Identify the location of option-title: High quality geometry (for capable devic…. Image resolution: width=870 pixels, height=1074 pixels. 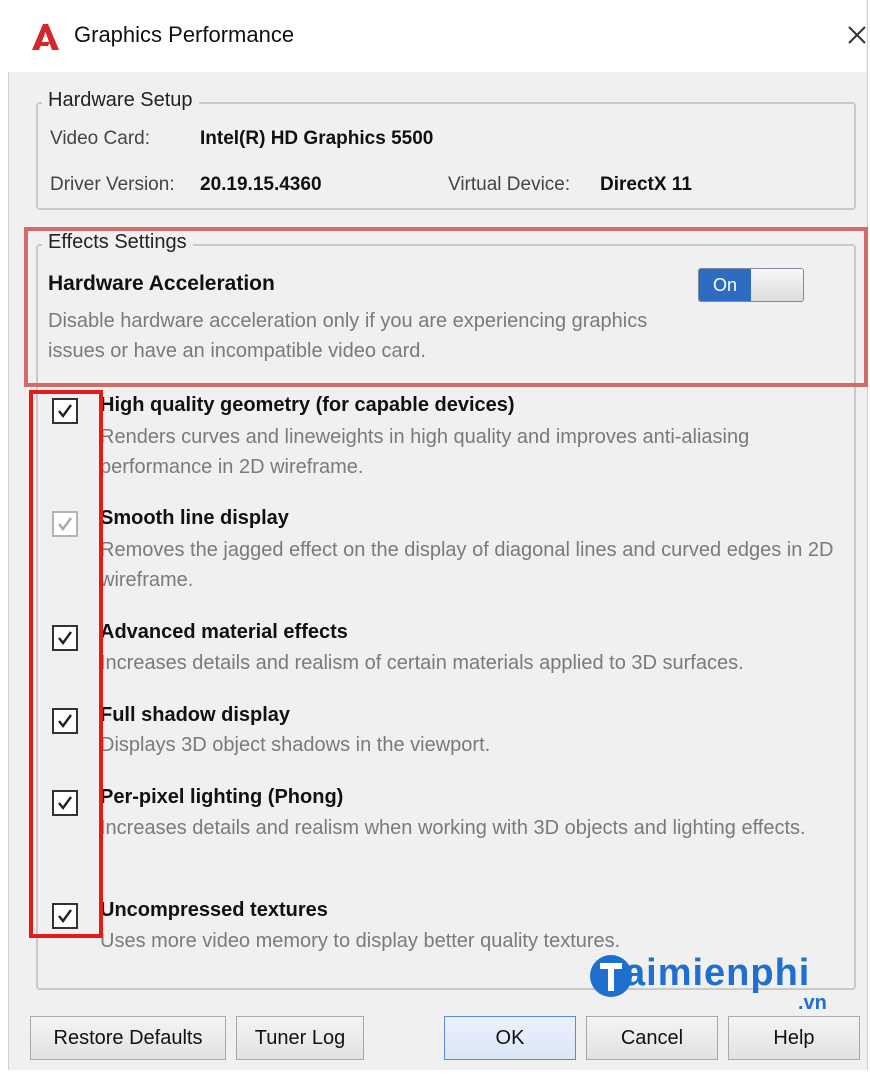
(307, 405).